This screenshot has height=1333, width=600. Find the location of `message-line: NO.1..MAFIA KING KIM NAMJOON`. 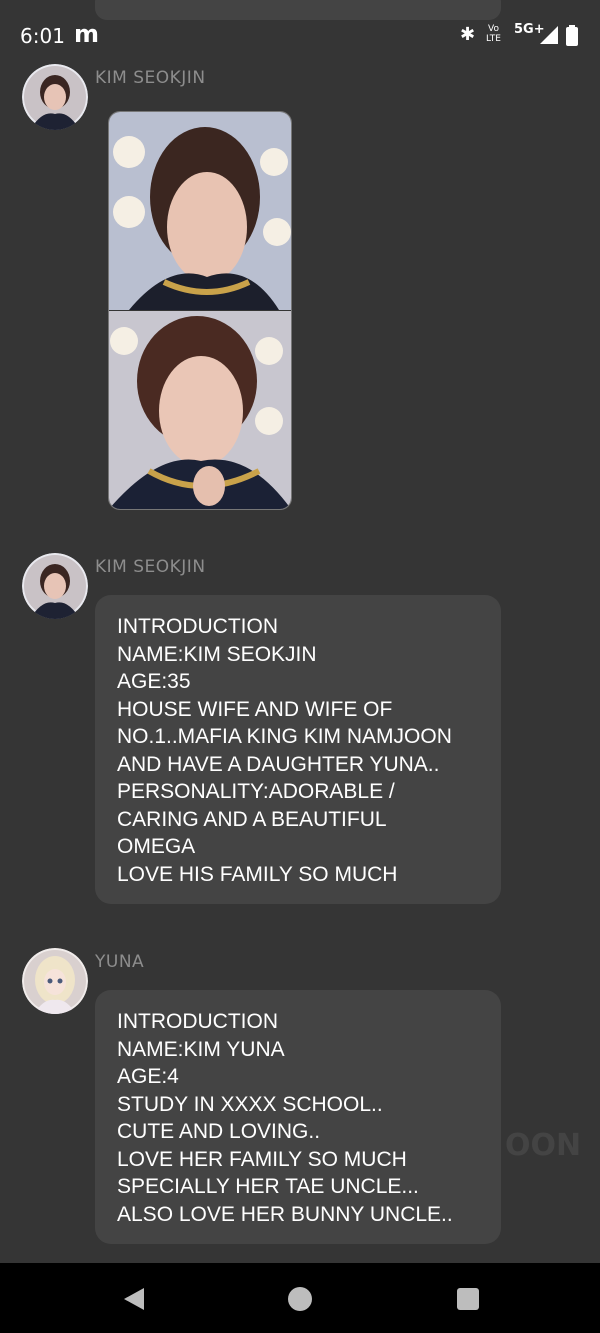

message-line: NO.1..MAFIA KING KIM NAMJOON is located at coordinates (284, 736).